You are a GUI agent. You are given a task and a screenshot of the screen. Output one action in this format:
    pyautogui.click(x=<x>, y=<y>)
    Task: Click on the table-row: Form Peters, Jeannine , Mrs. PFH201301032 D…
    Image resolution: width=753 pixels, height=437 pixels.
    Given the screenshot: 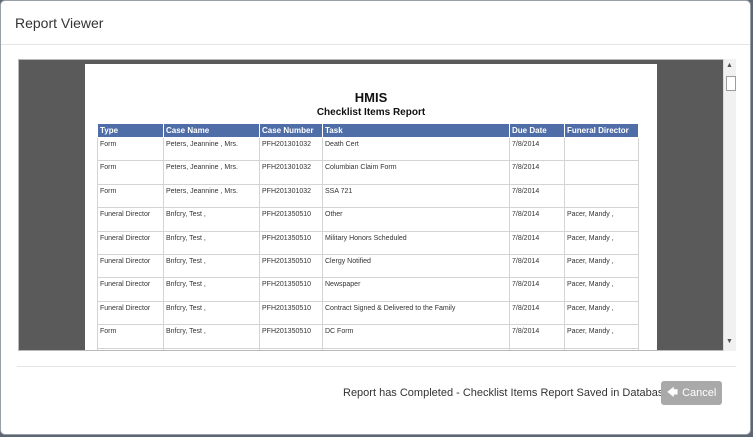 What is the action you would take?
    pyautogui.click(x=368, y=149)
    